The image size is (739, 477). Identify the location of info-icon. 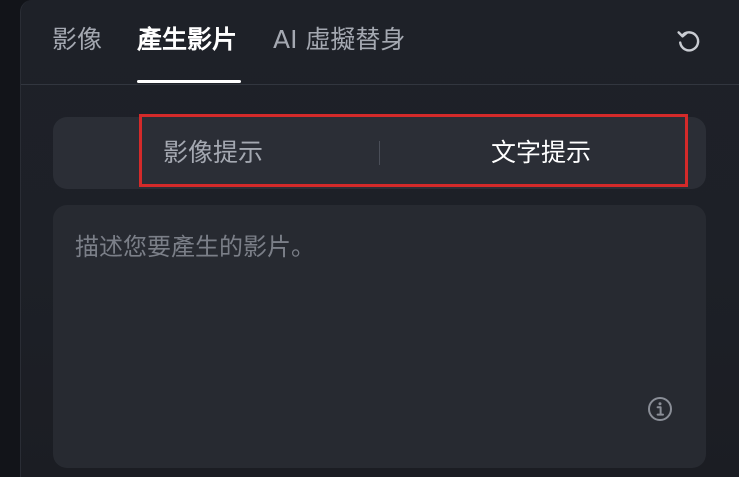
(660, 409).